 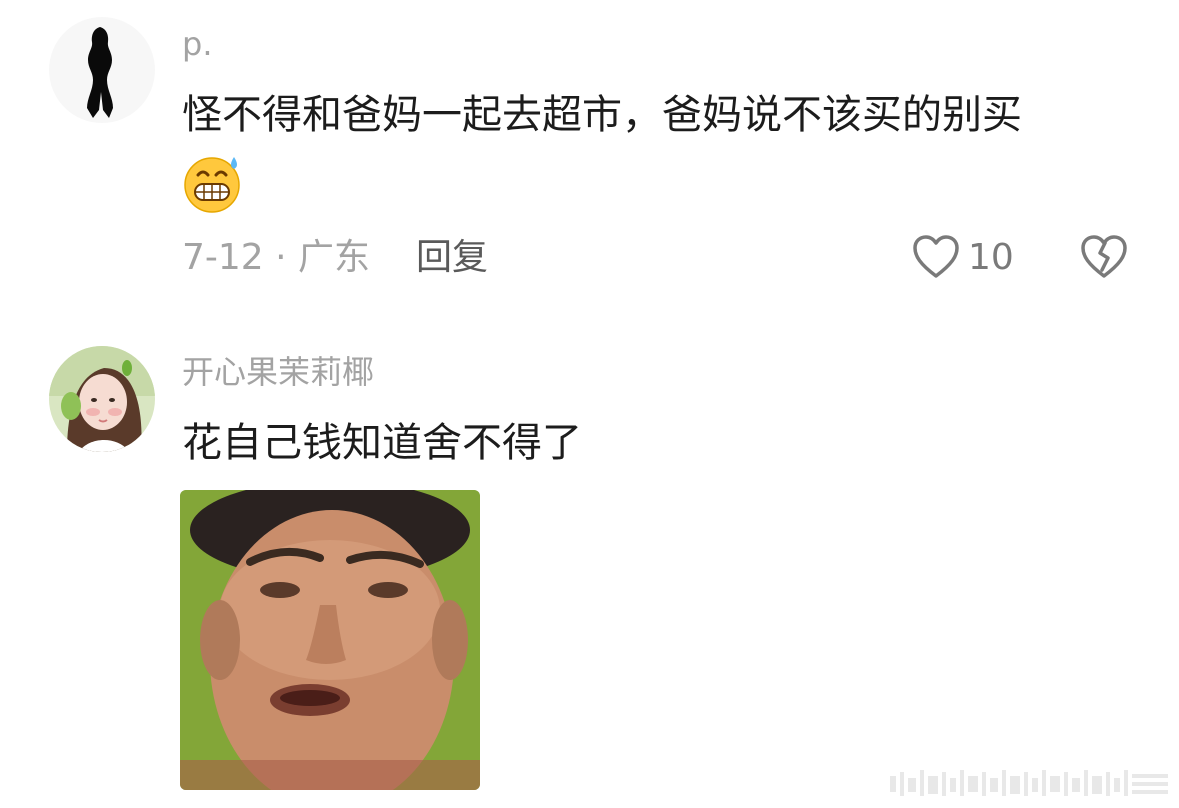 What do you see at coordinates (1030, 783) in the screenshot?
I see `watermark` at bounding box center [1030, 783].